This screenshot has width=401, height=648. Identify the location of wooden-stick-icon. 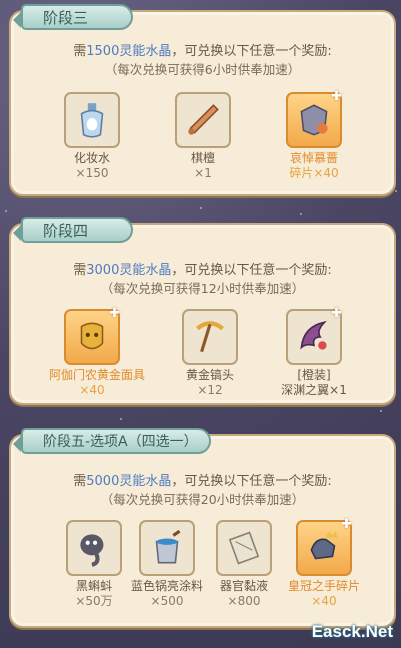
(203, 120).